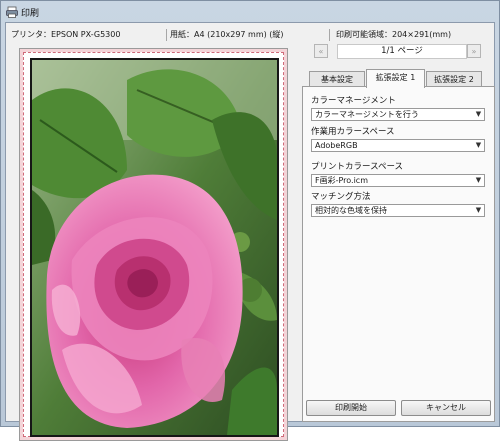  Describe the element at coordinates (341, 180) in the screenshot. I see `print-space-value: F画彩-Pro.icm` at that location.